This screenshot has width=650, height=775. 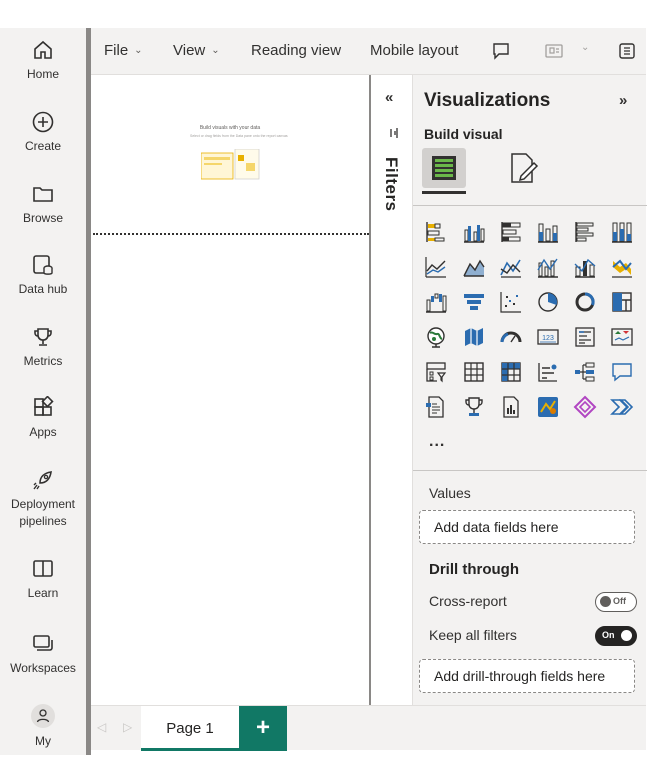 What do you see at coordinates (43, 275) in the screenshot?
I see `nav-item-data-hub: Data hub` at bounding box center [43, 275].